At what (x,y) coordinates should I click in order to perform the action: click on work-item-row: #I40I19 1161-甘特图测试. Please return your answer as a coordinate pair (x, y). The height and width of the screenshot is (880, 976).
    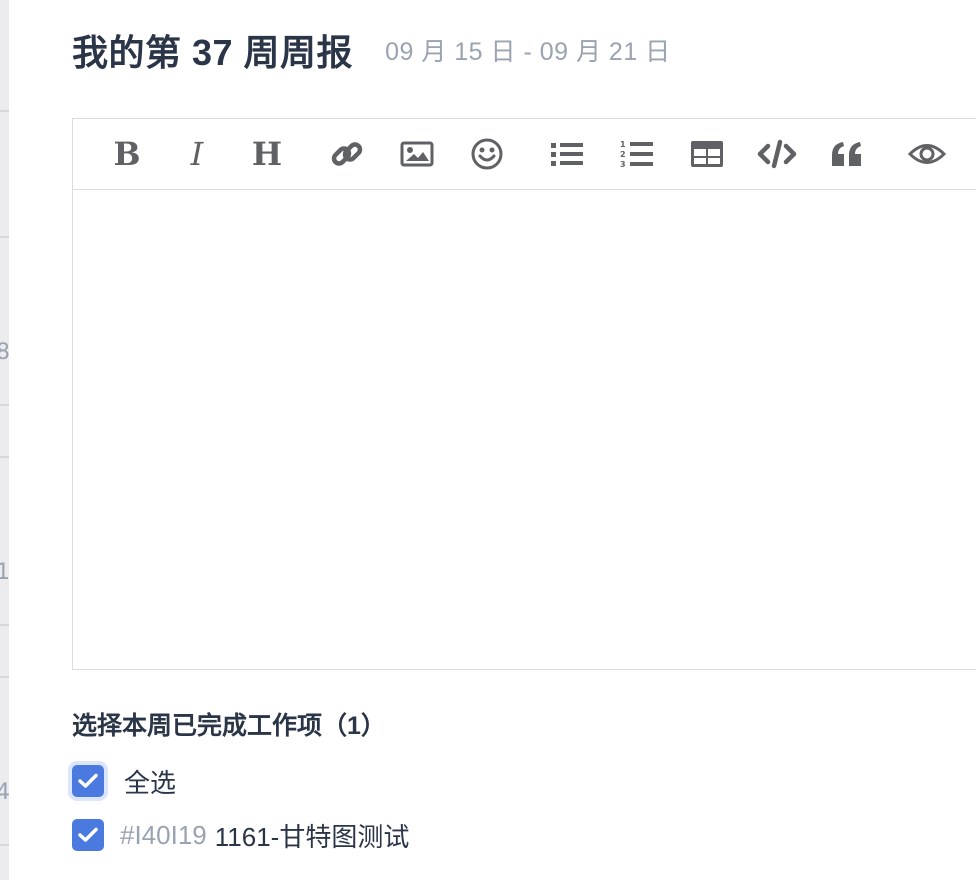
    Looking at the image, I should click on (240, 835).